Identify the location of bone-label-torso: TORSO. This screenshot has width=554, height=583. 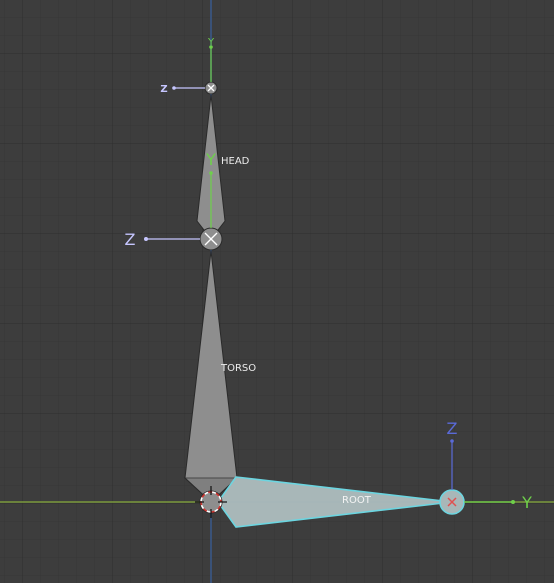
(238, 368).